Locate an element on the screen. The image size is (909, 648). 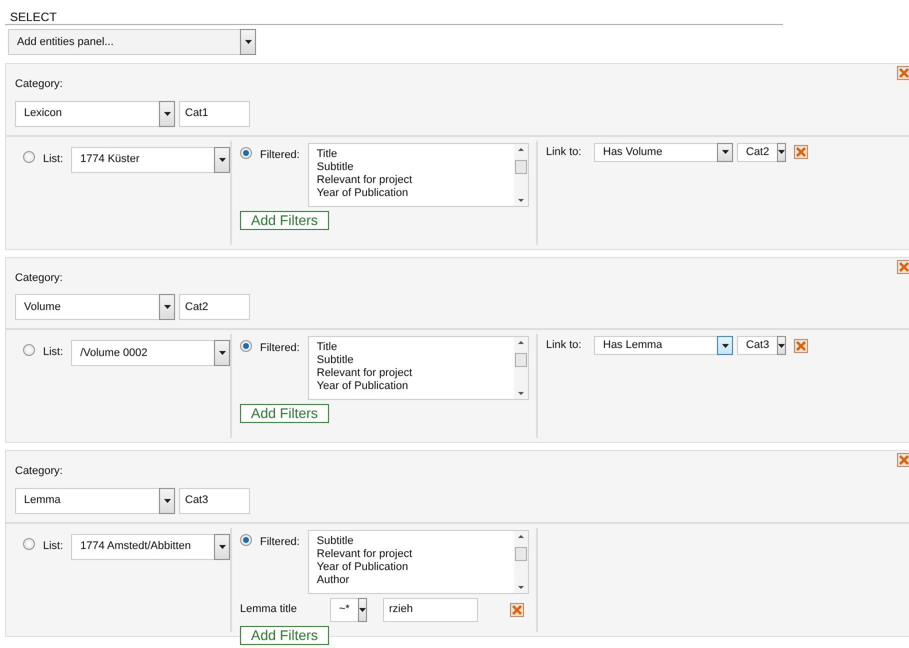
list-option: Author is located at coordinates (415, 580).